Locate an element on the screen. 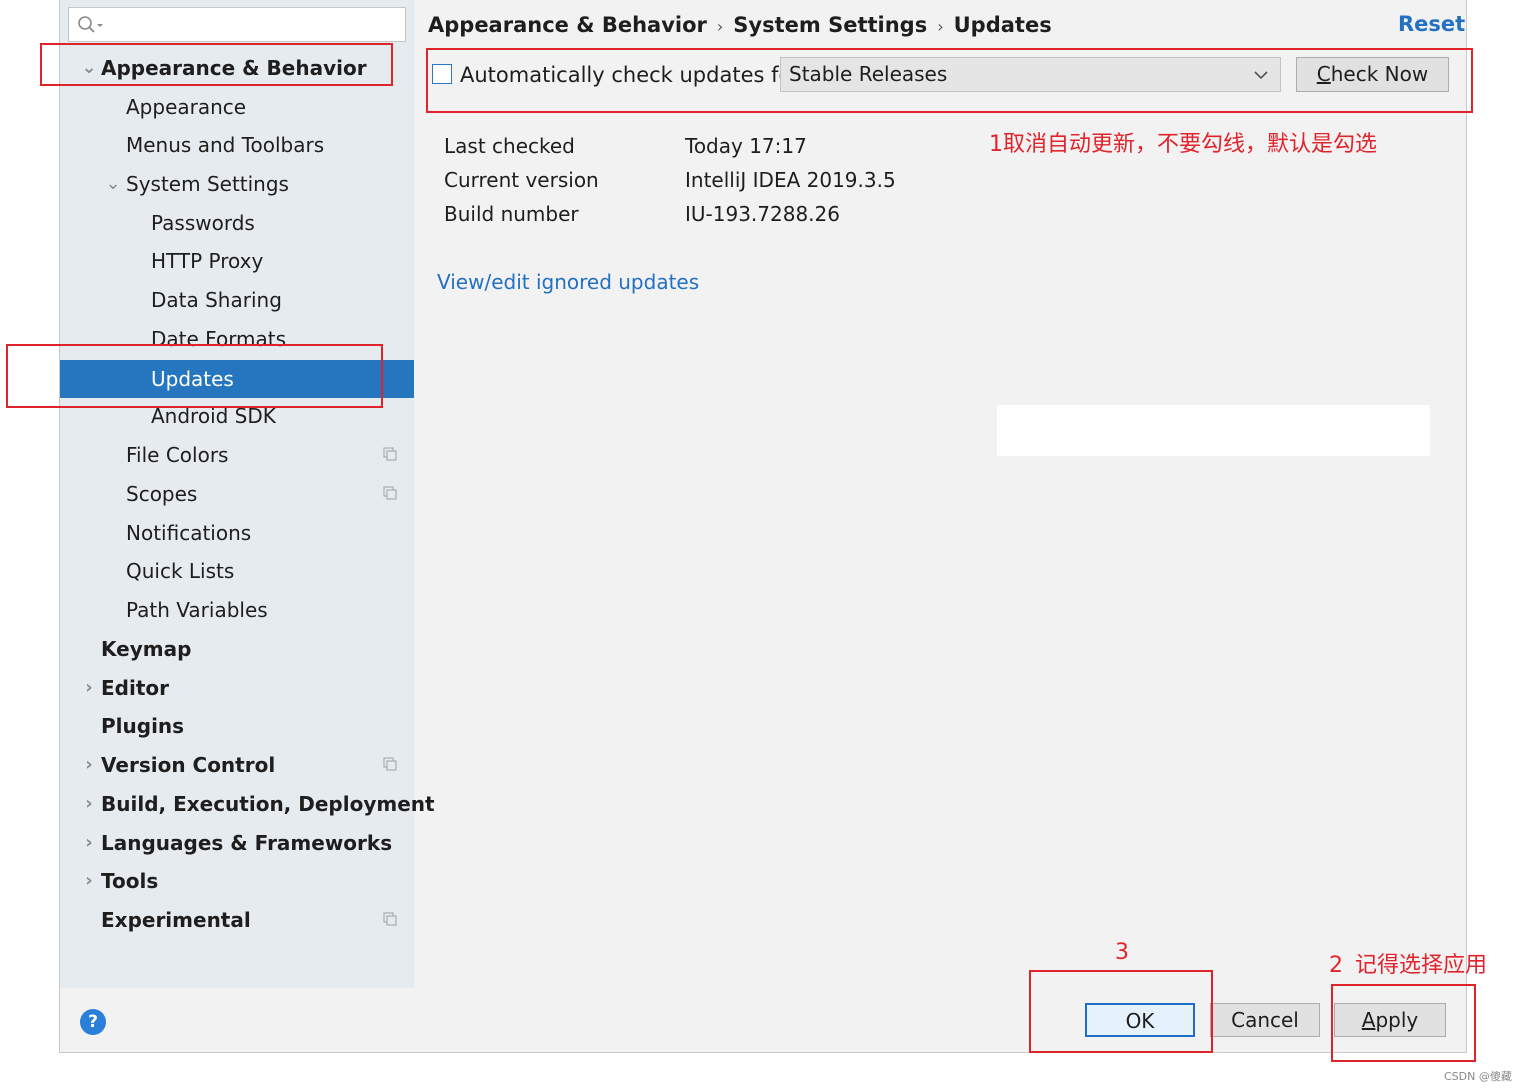  sidebar-item-notifications: Notifications is located at coordinates (237, 533).